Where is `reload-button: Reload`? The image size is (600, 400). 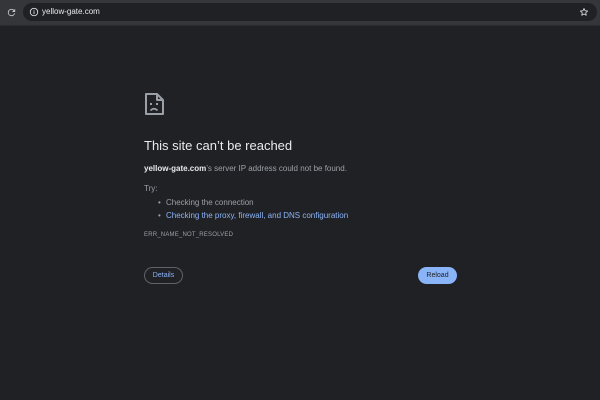 reload-button: Reload is located at coordinates (437, 275).